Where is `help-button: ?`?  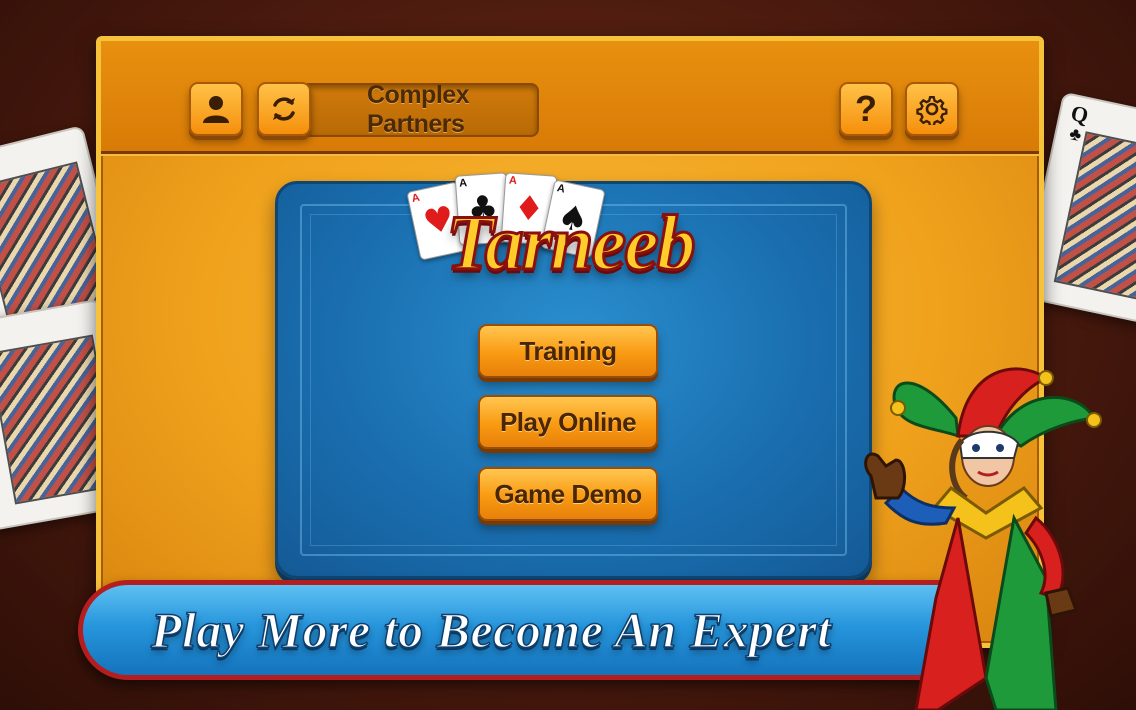
help-button: ? is located at coordinates (866, 109).